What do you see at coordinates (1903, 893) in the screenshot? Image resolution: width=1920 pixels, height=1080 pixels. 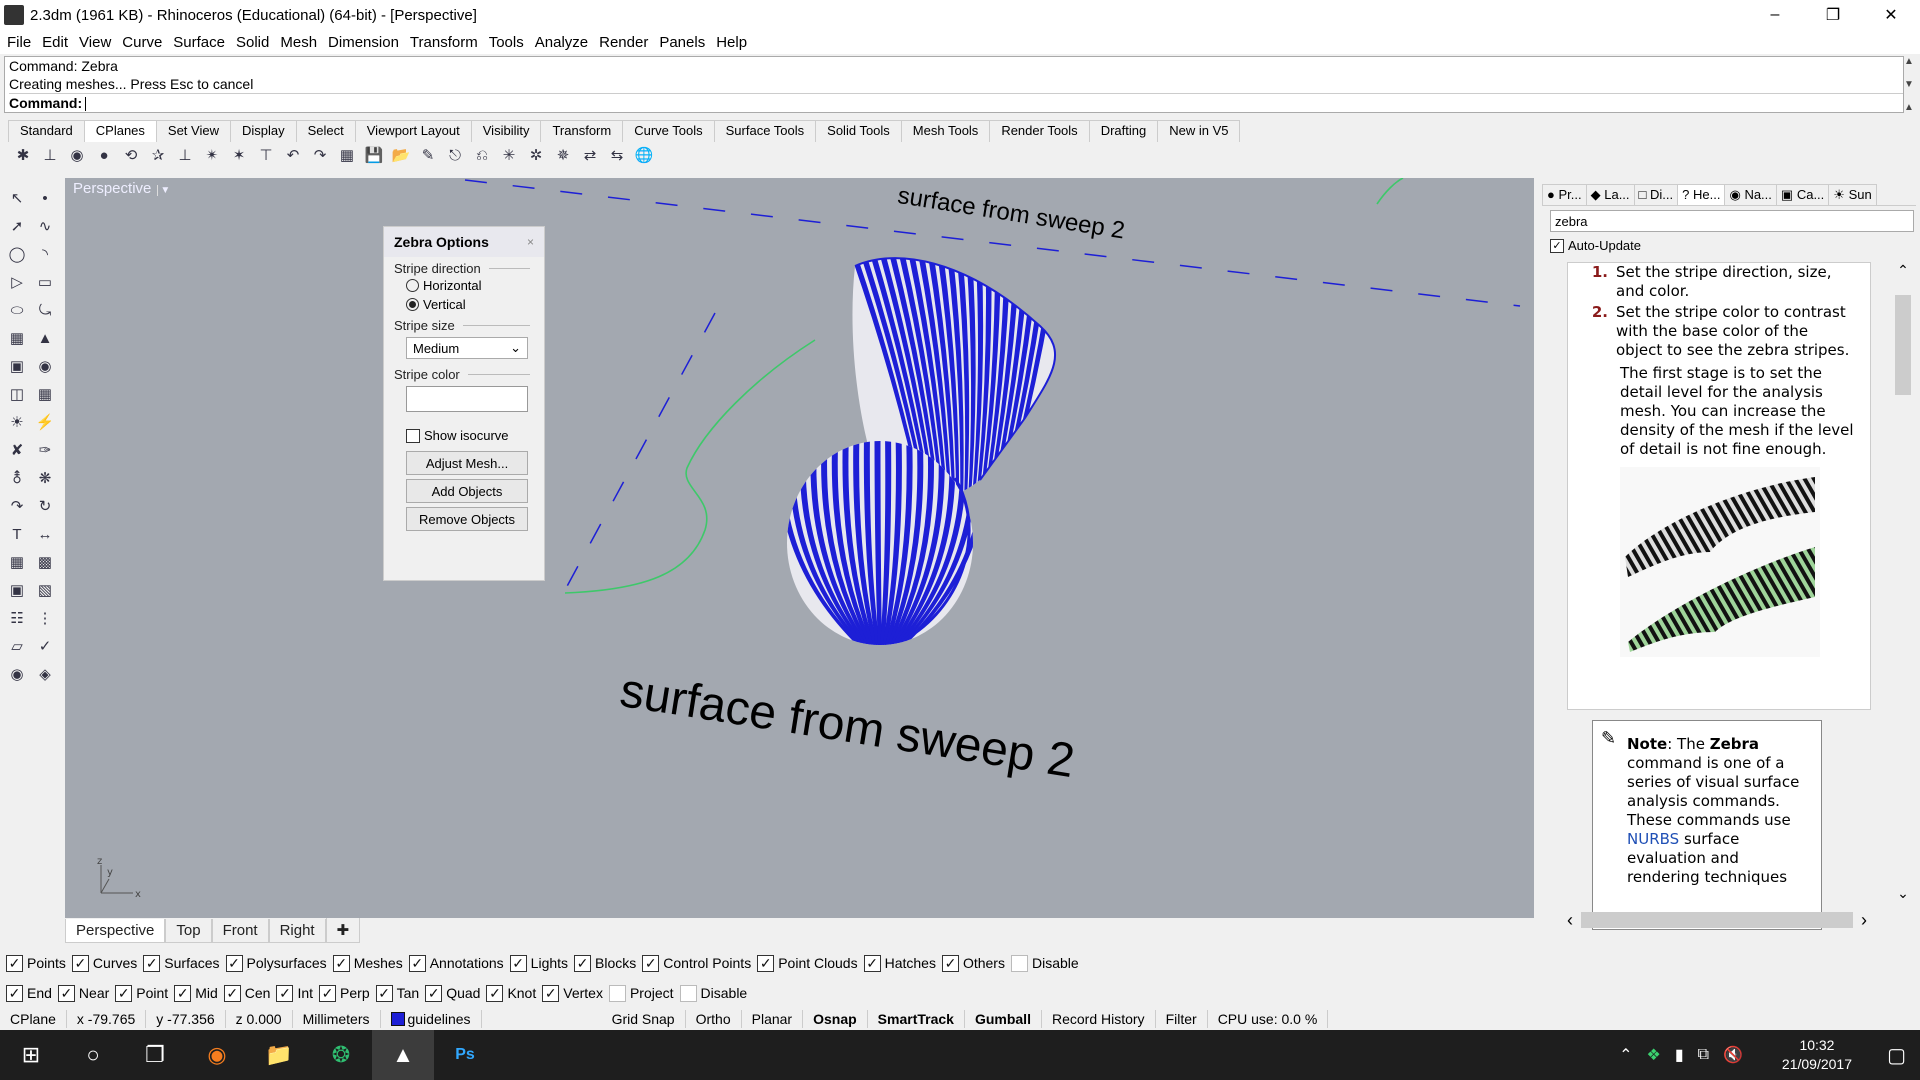 I see `scroll-down-icon: ⌄` at bounding box center [1903, 893].